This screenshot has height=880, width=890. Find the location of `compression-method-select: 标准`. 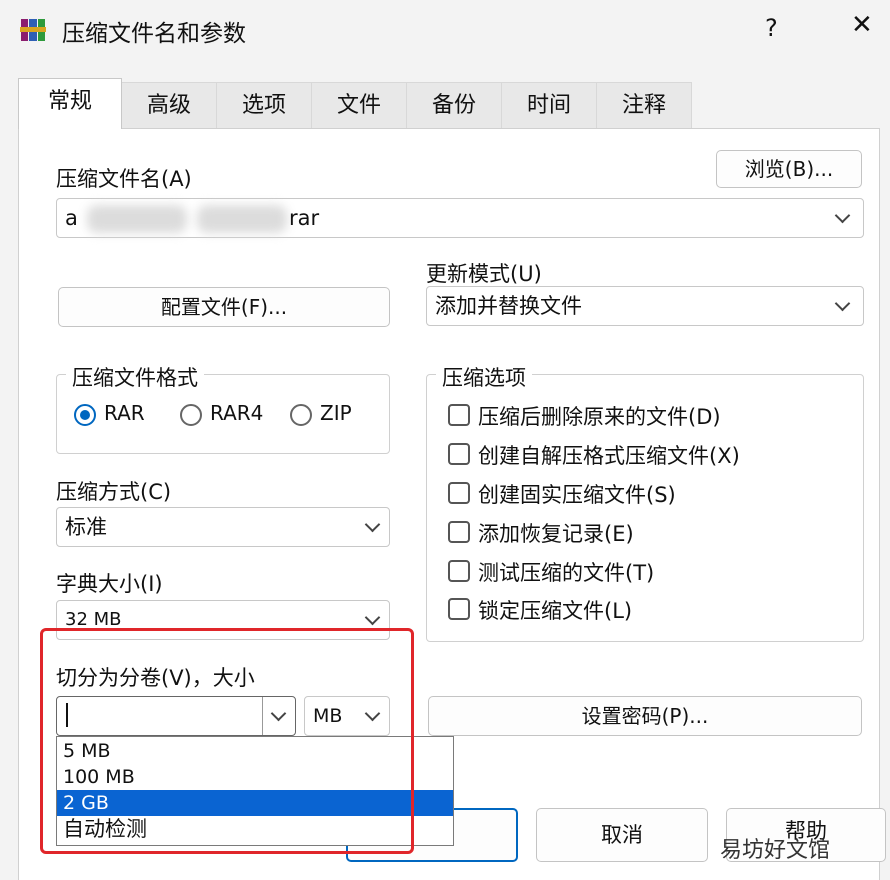

compression-method-select: 标准 is located at coordinates (223, 527).